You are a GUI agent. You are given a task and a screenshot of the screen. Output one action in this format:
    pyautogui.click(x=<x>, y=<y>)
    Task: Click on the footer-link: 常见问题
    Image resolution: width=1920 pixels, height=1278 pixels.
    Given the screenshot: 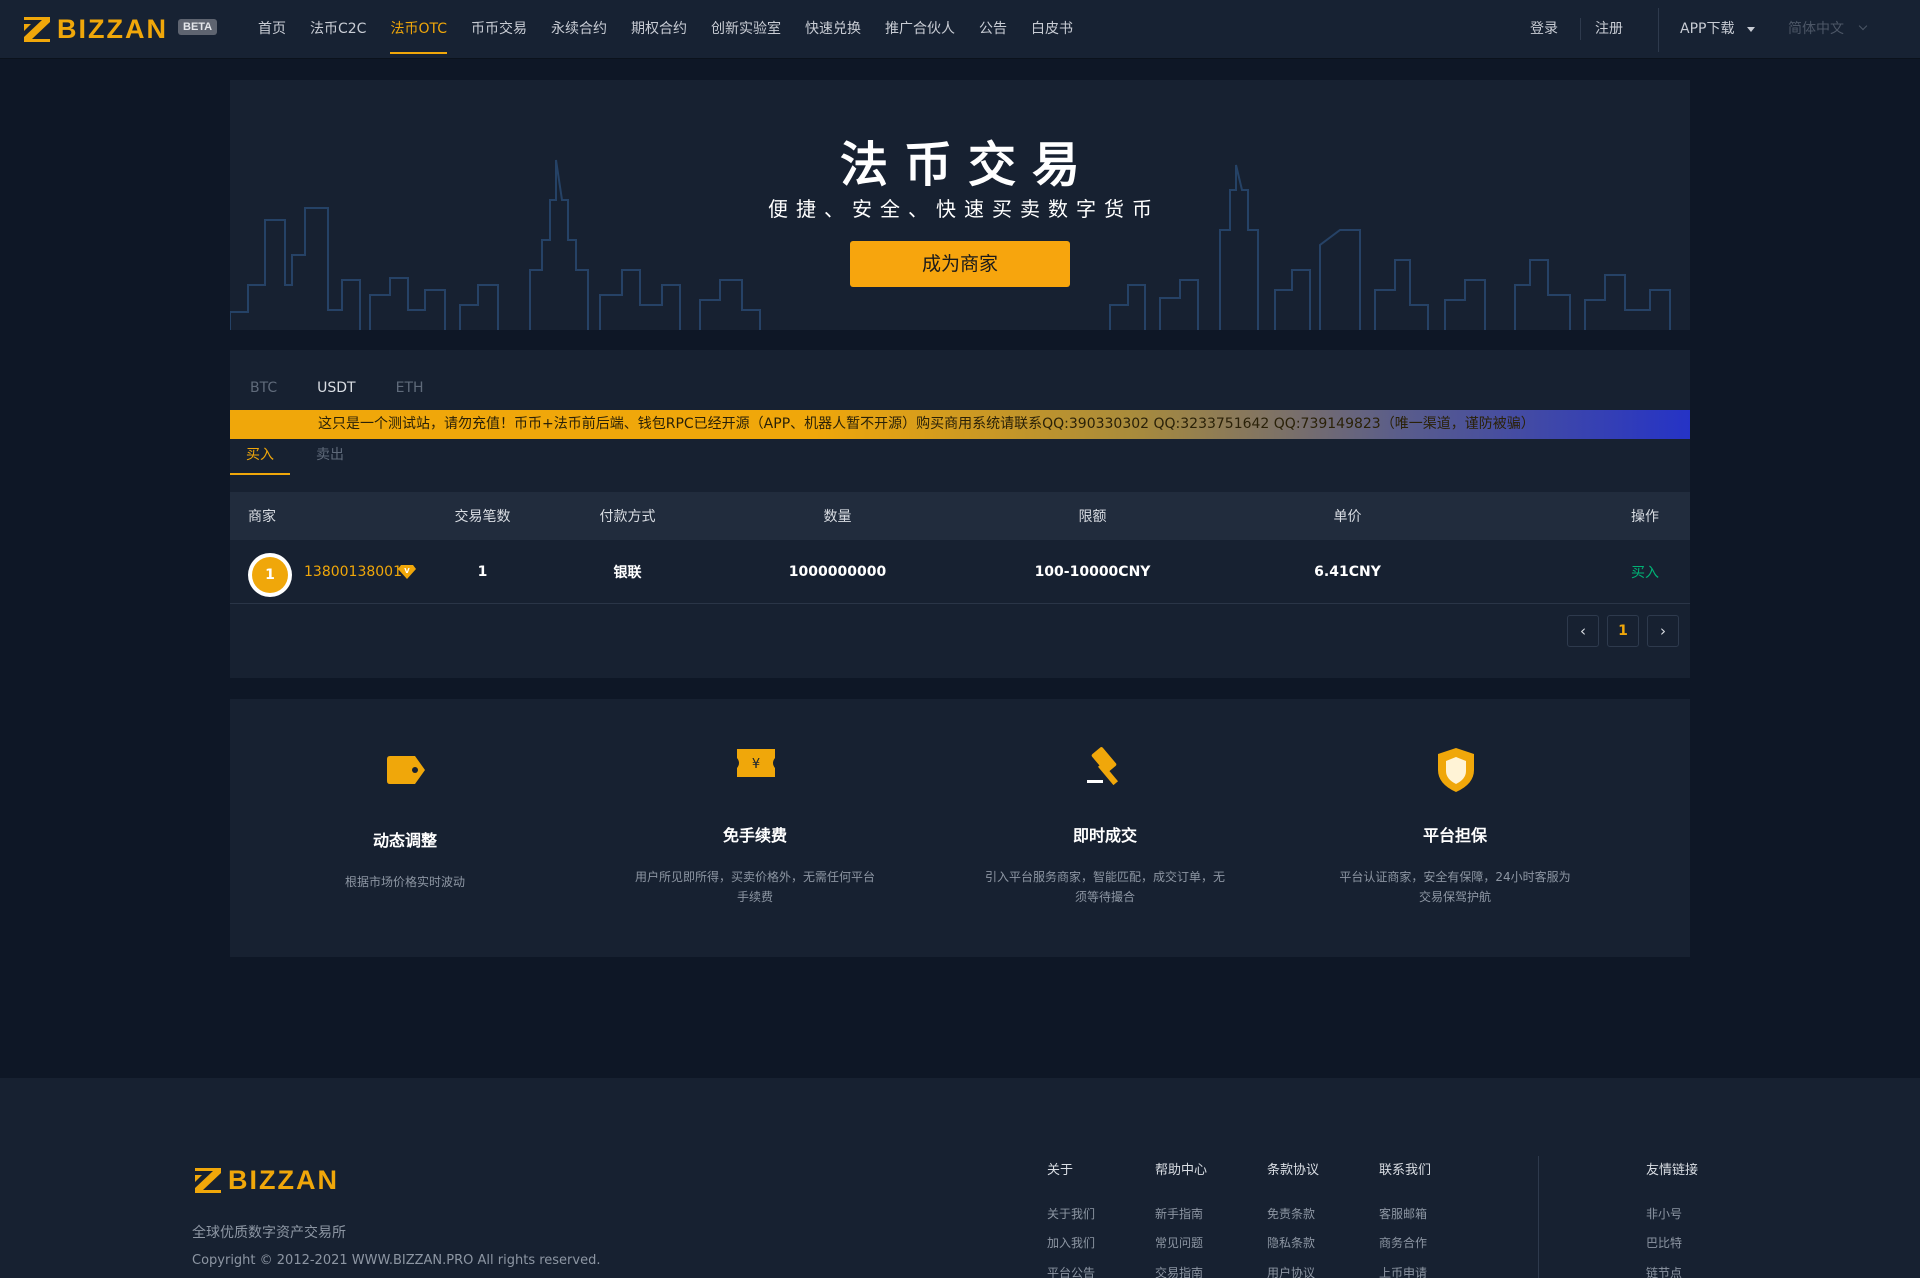 What is the action you would take?
    pyautogui.click(x=1179, y=1242)
    